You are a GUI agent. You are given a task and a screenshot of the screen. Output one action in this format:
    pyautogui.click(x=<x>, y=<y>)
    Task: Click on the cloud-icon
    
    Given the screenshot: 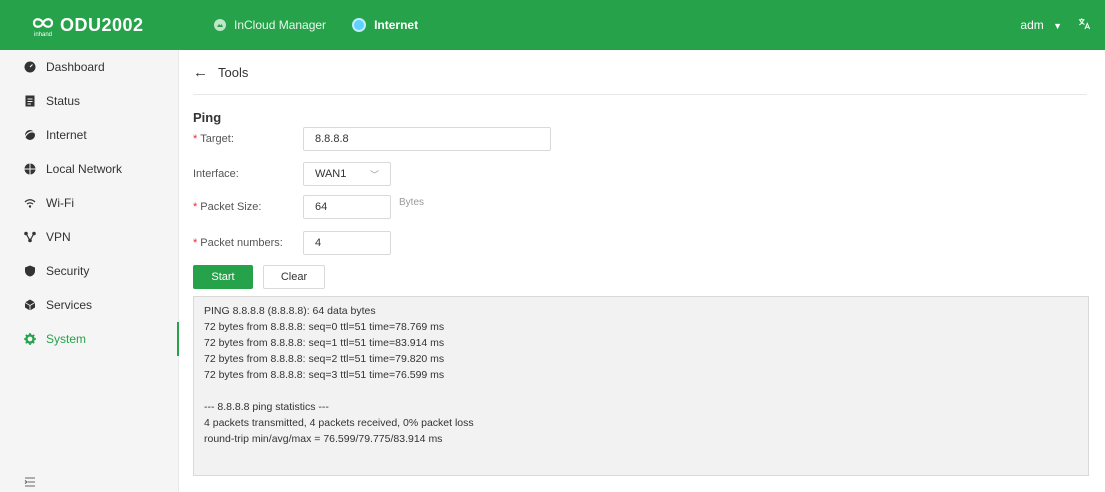 What is the action you would take?
    pyautogui.click(x=220, y=25)
    